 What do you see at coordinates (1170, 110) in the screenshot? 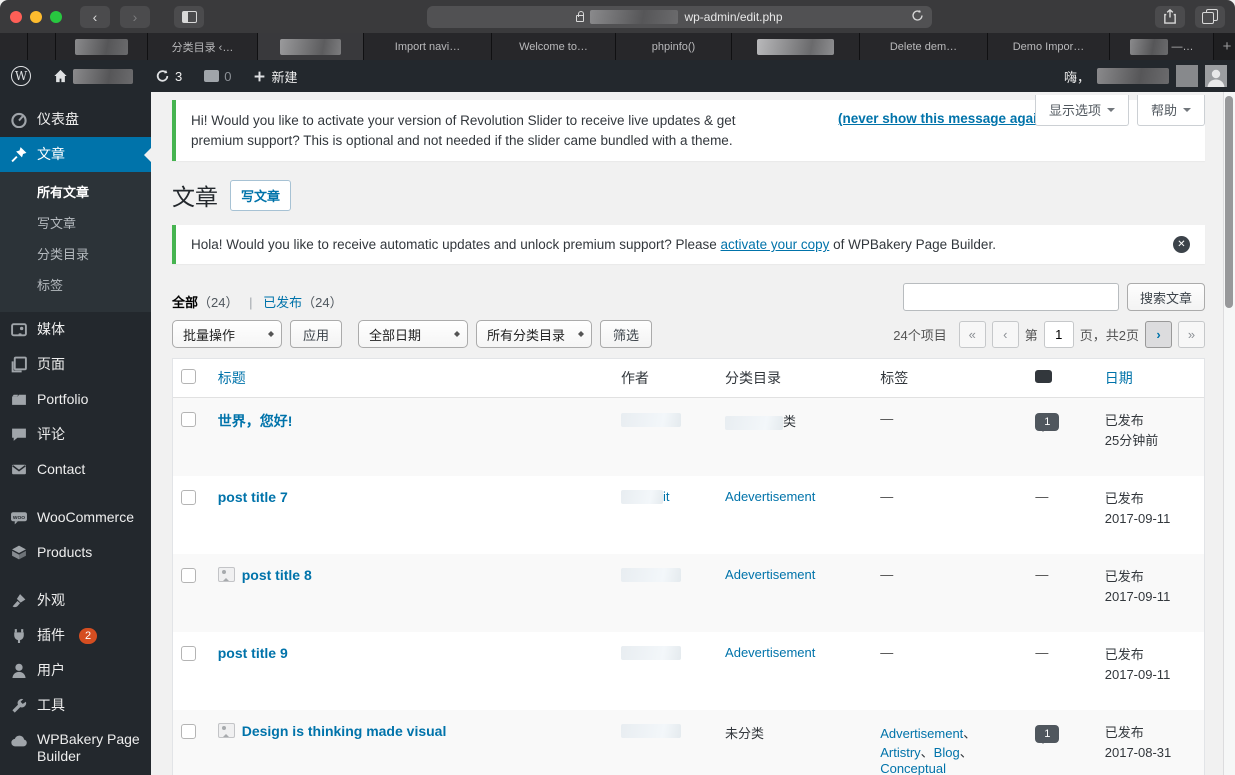
I see `help-button: 帮助` at bounding box center [1170, 110].